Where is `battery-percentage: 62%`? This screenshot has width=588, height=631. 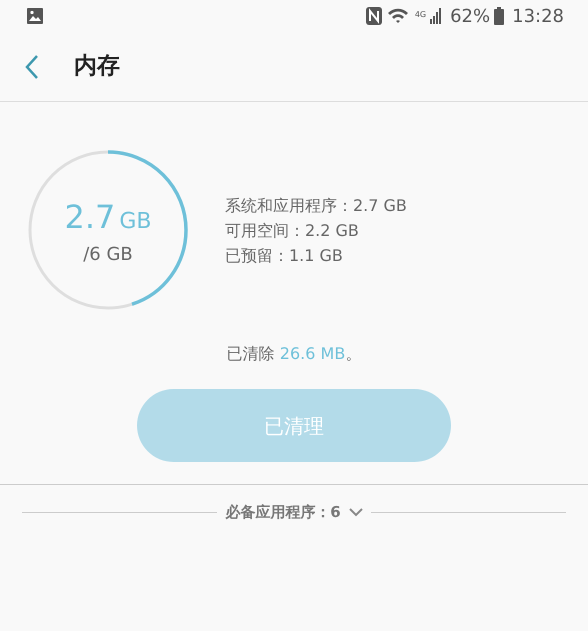 battery-percentage: 62% is located at coordinates (470, 16).